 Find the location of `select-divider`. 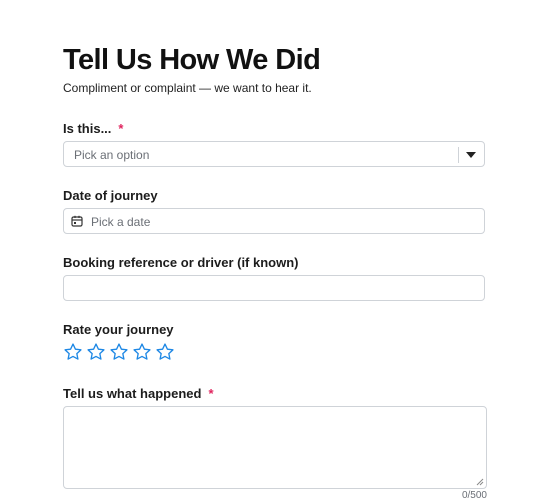

select-divider is located at coordinates (458, 155).